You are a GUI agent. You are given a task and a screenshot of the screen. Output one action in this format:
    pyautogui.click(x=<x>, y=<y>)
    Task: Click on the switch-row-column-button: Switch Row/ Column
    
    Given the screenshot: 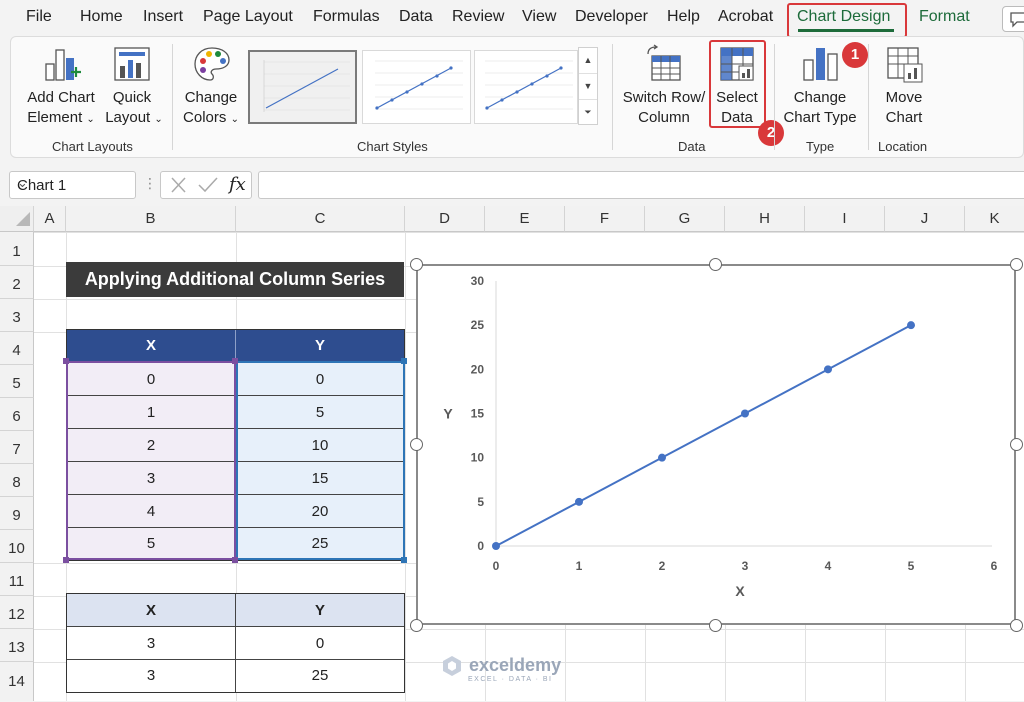 What is the action you would take?
    pyautogui.click(x=664, y=86)
    